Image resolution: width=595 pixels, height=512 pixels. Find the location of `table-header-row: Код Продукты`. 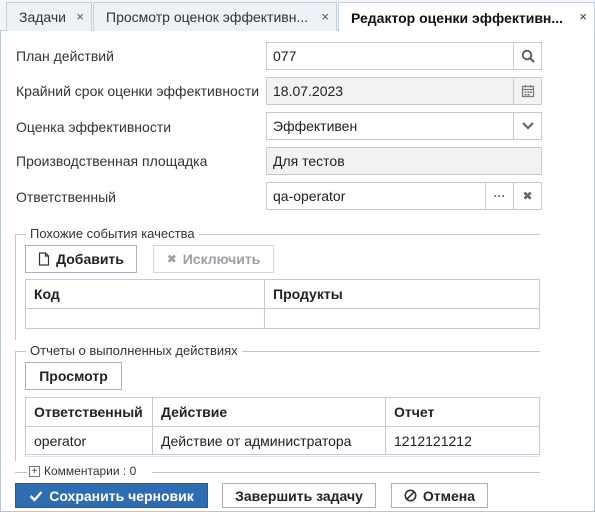

table-header-row: Код Продукты is located at coordinates (282, 294).